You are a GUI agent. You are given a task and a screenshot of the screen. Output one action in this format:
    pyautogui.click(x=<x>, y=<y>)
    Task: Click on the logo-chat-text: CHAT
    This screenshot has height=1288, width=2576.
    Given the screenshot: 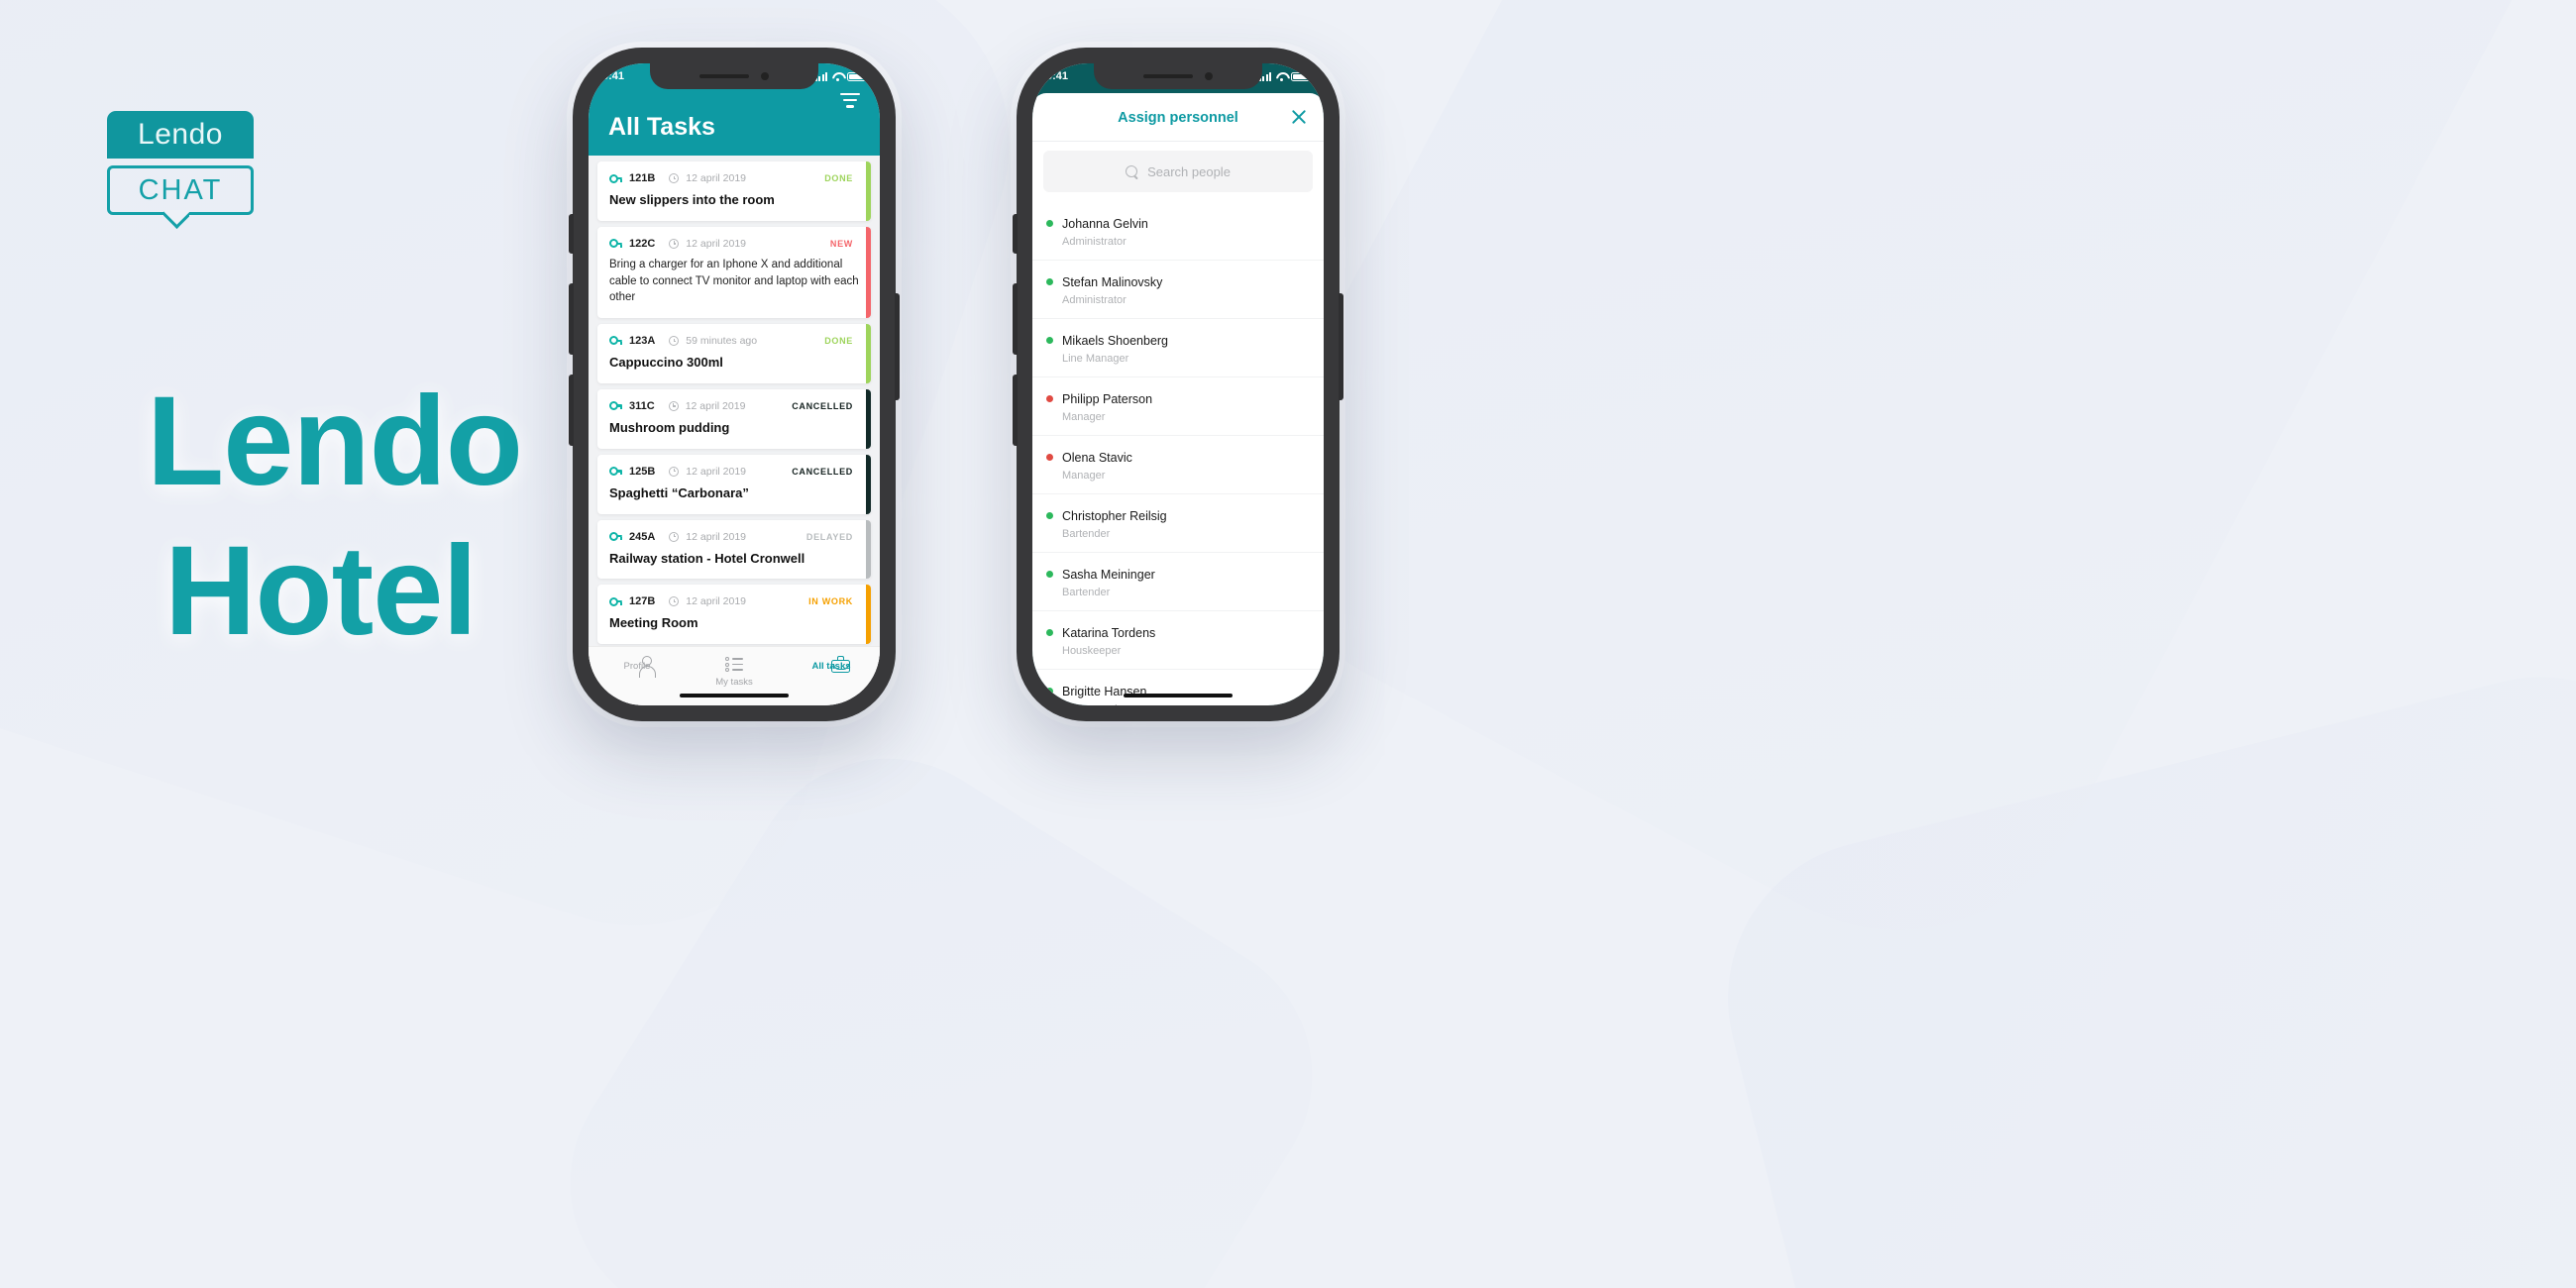 What is the action you would take?
    pyautogui.click(x=181, y=189)
    